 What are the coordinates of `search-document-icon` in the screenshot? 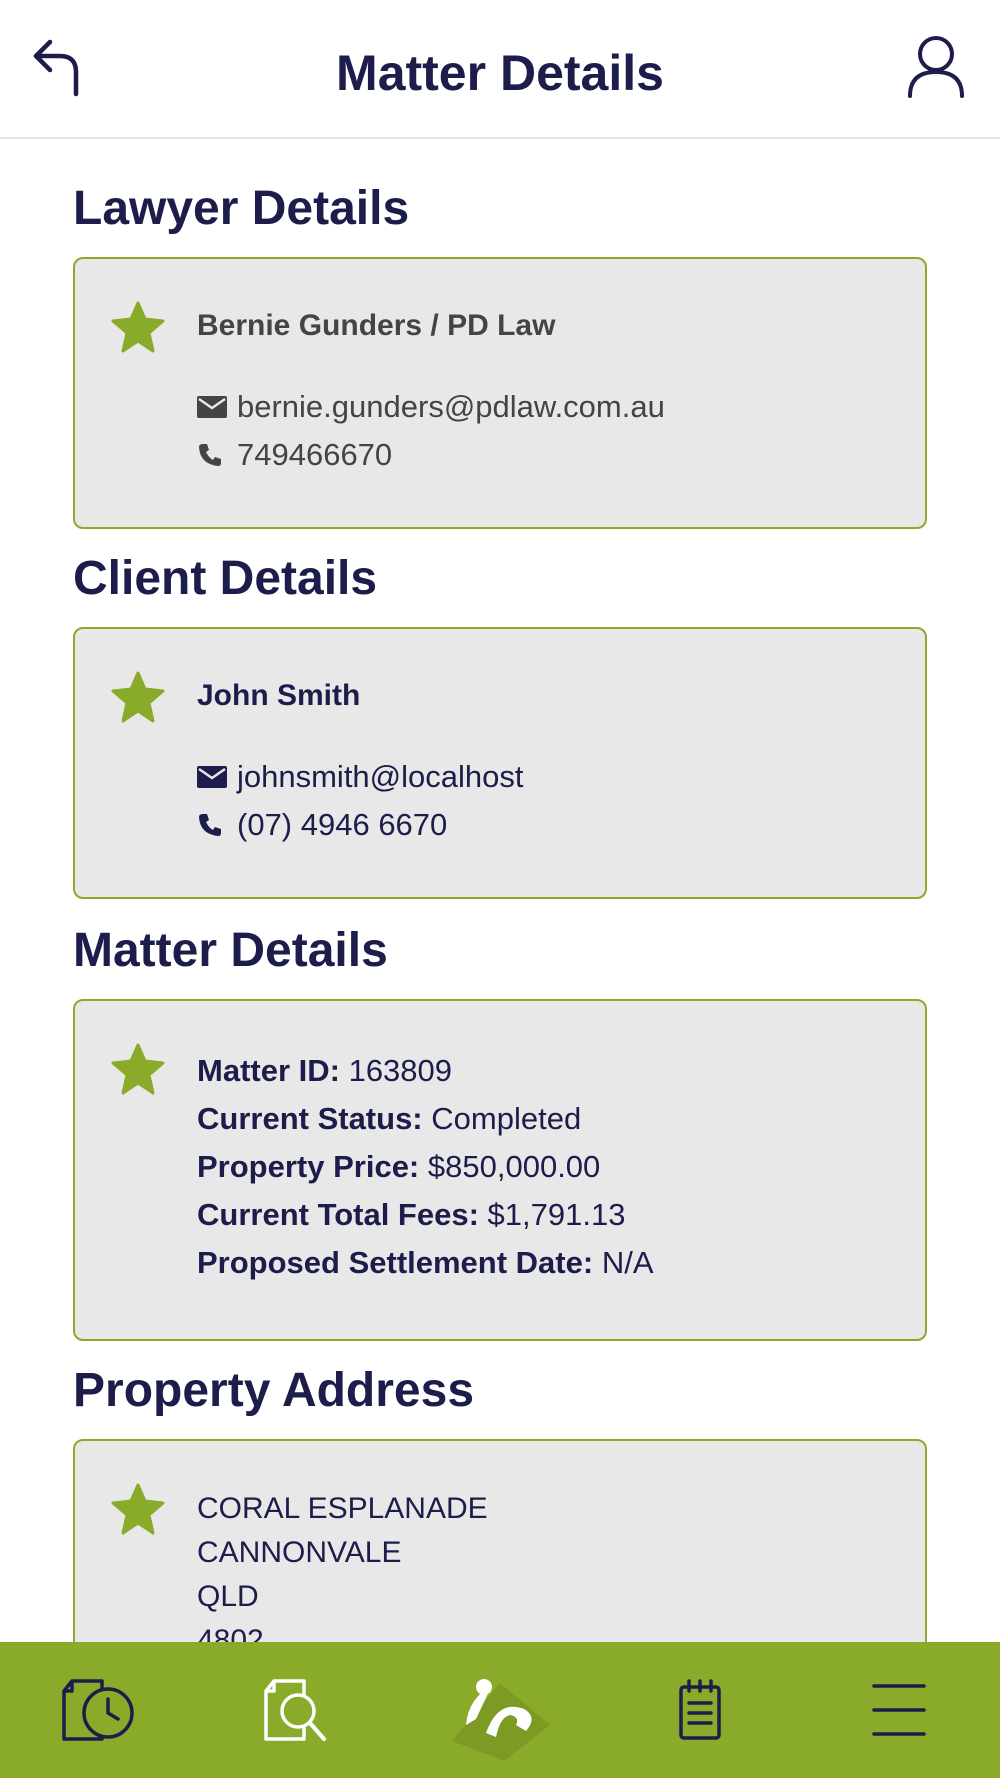 It's located at (297, 1710).